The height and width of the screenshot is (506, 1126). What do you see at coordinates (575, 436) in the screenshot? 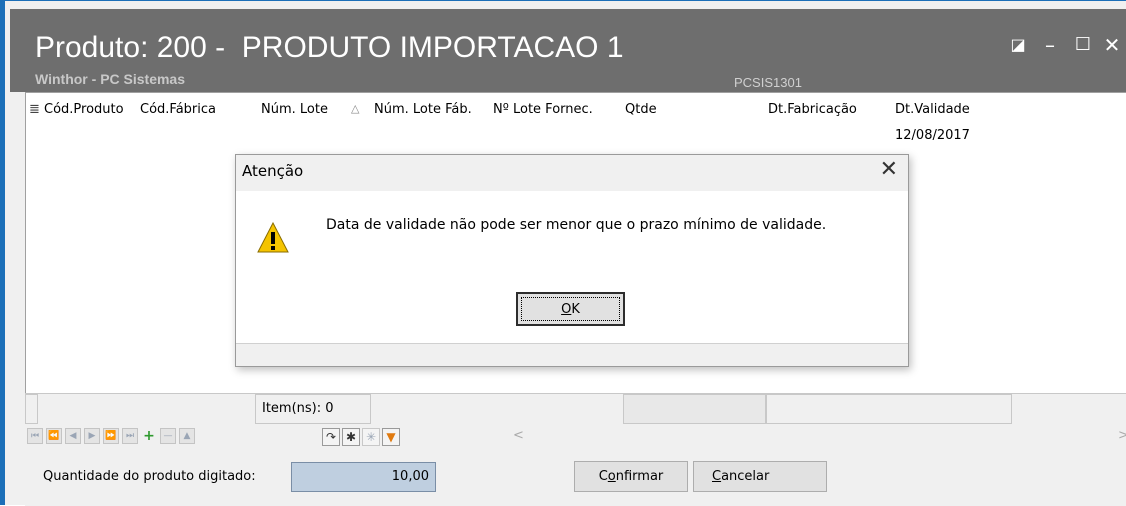
I see `navigator-bar: ⏮ ⏪ ◀ ▶ ⏩ ⏭ + — ▲ ↷ ✱ ✳ ▼ < >` at bounding box center [575, 436].